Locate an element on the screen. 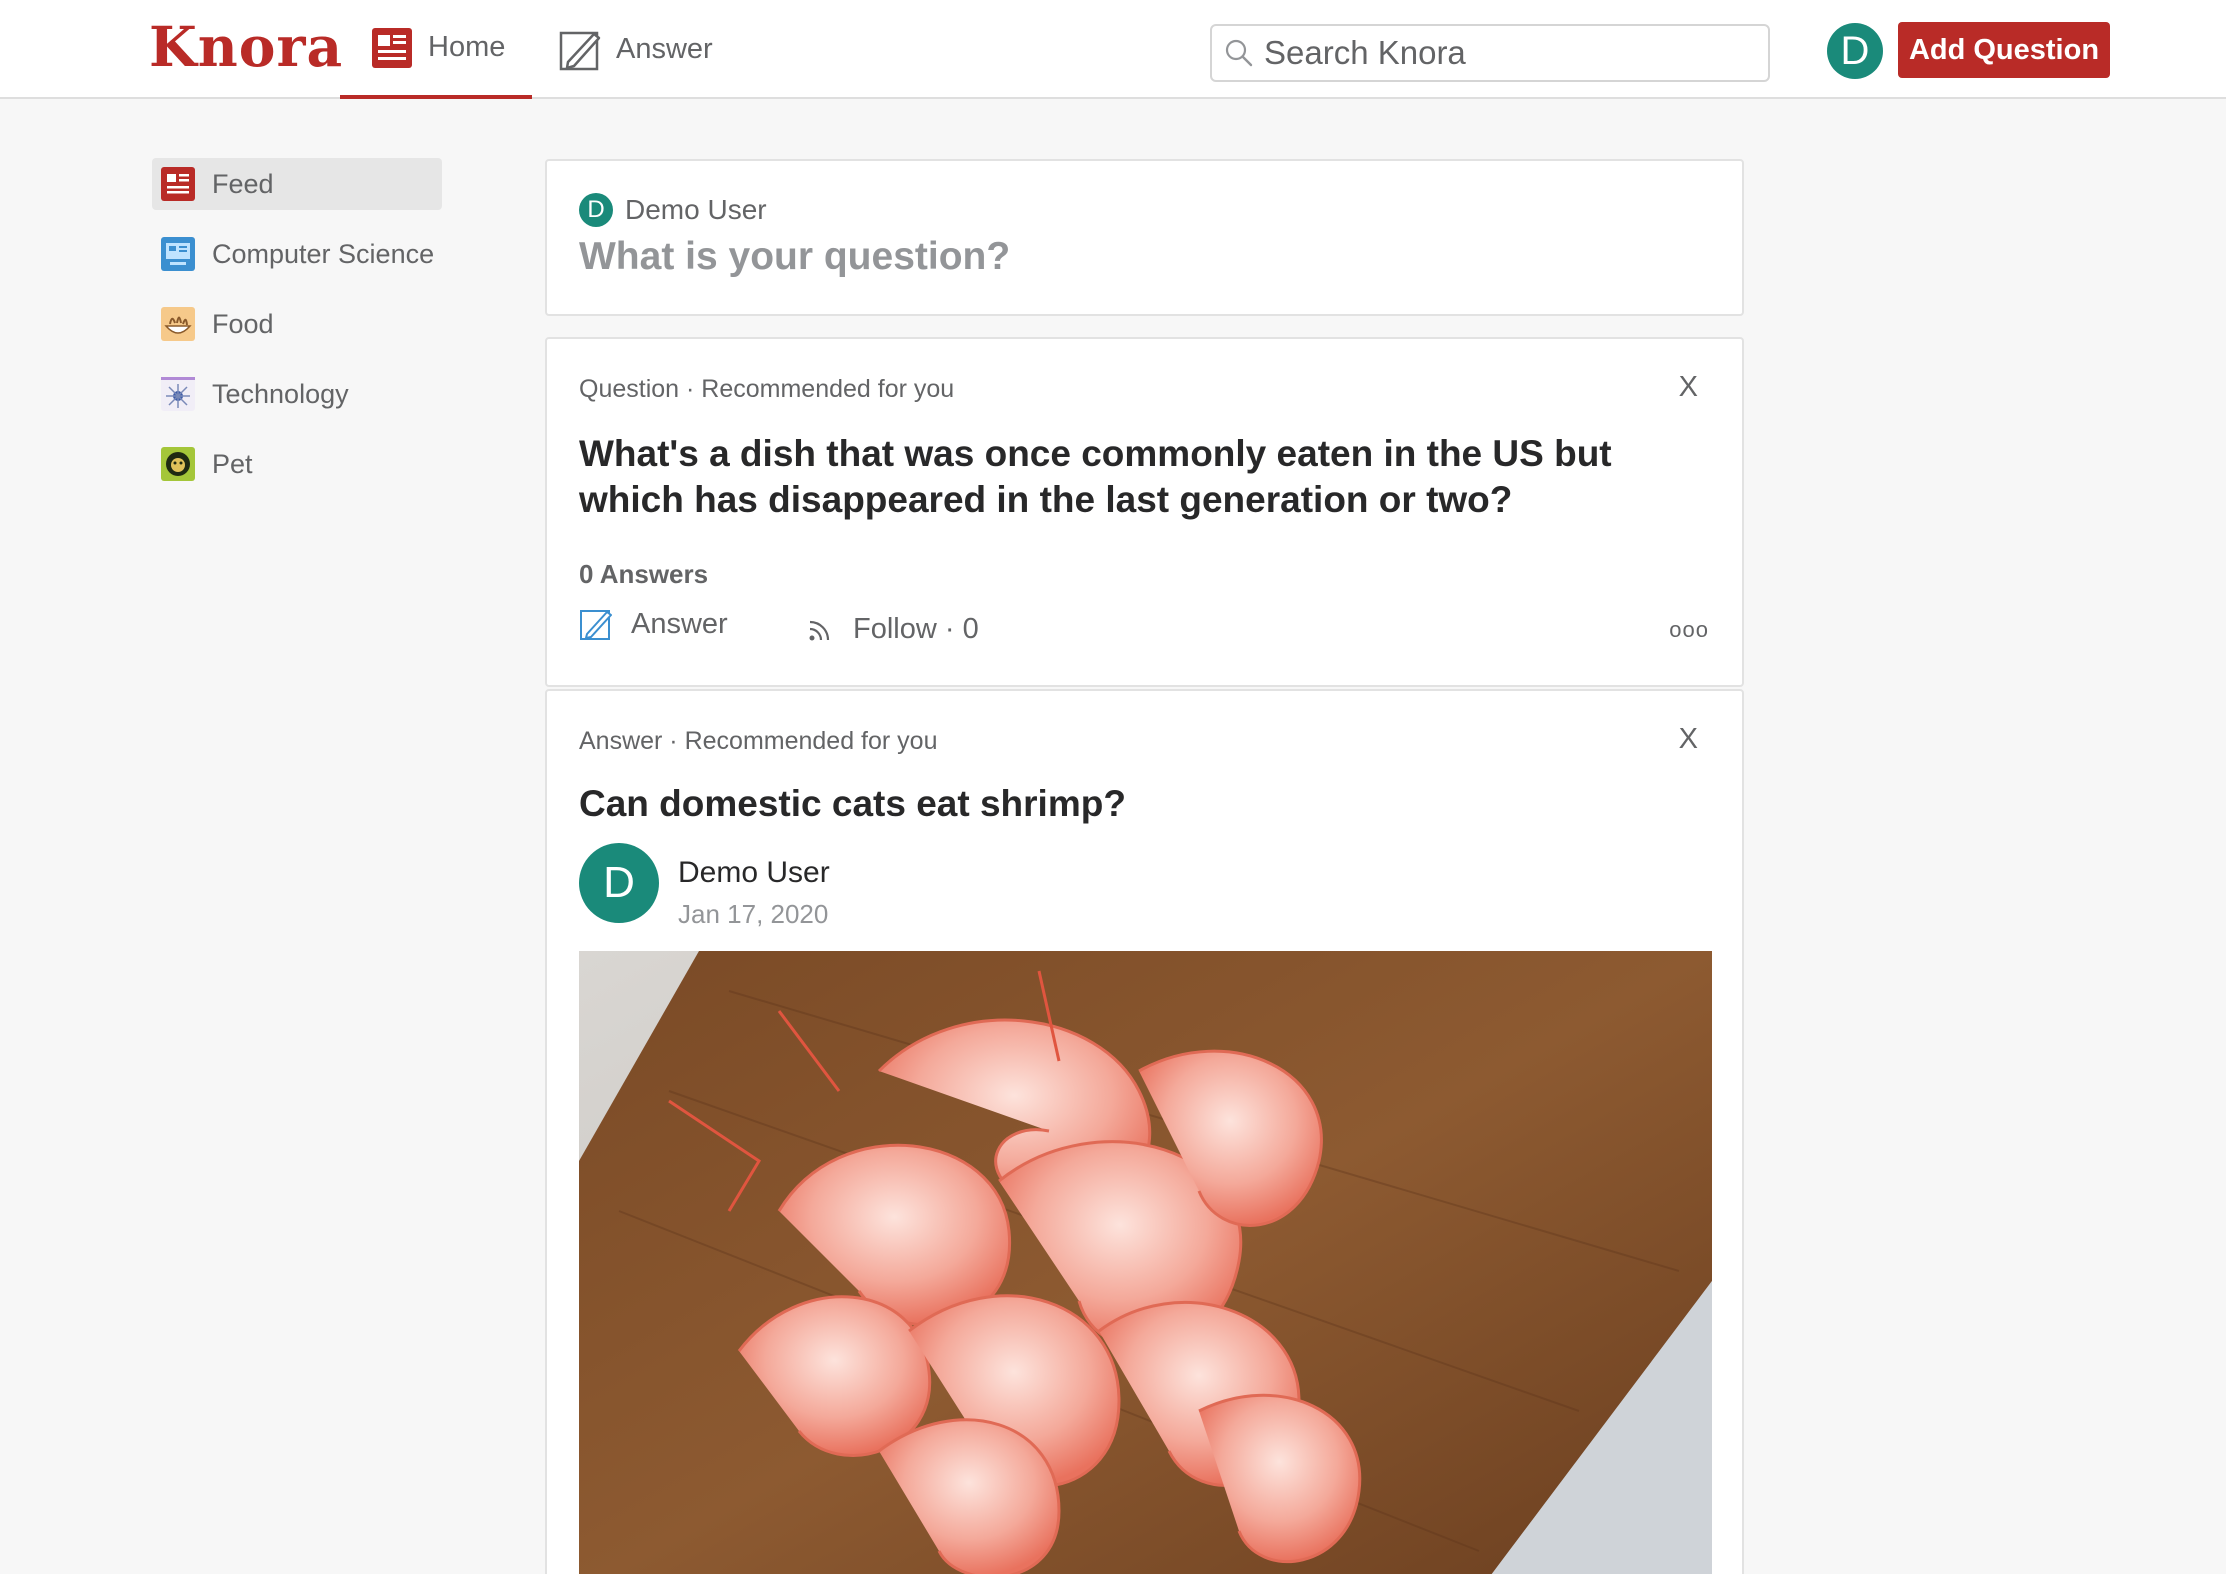  sidebar-item-feed: Feed is located at coordinates (297, 184).